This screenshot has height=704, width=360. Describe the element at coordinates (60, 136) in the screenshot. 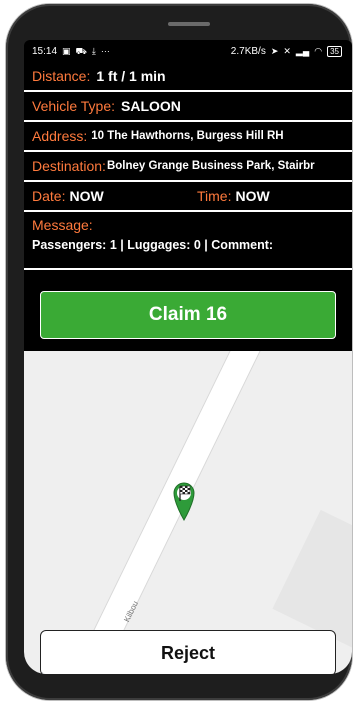

I see `address-label: Address:` at that location.